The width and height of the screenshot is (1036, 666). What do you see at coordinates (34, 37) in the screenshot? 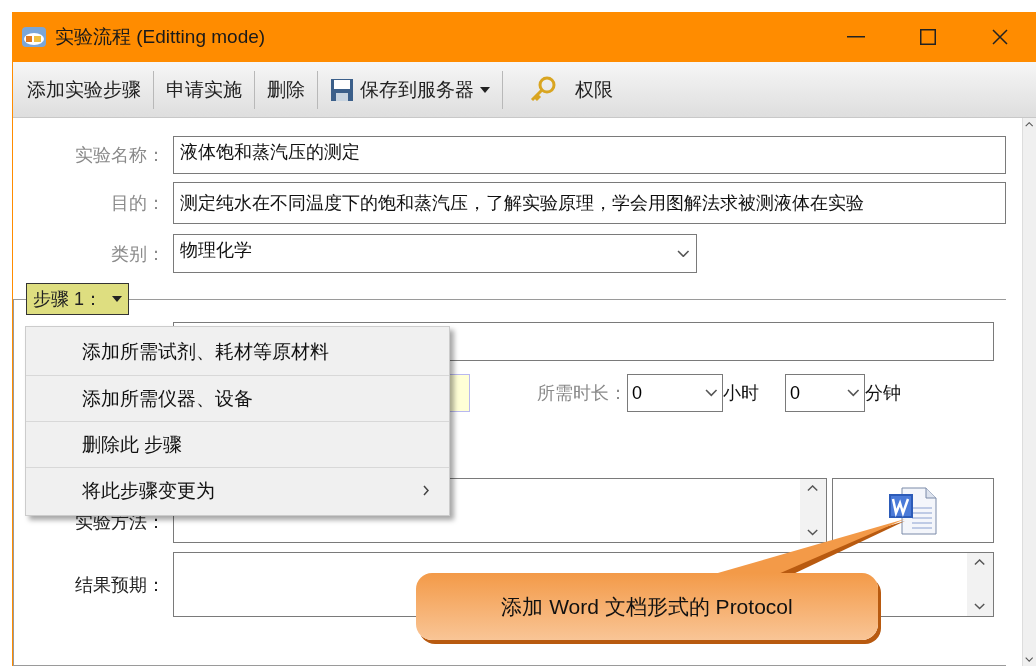
I see `app-icon` at bounding box center [34, 37].